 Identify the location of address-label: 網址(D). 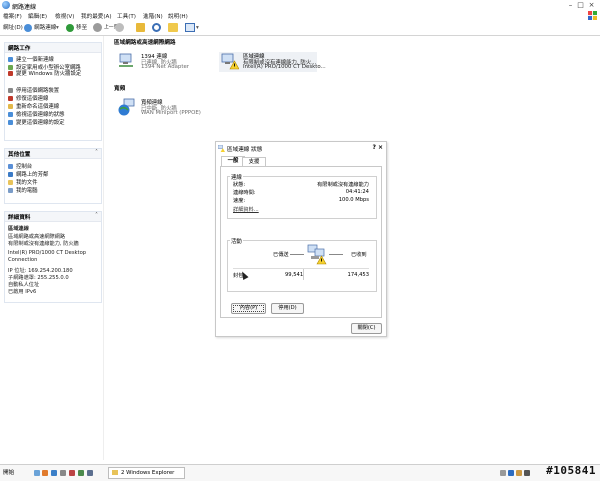
(13, 28).